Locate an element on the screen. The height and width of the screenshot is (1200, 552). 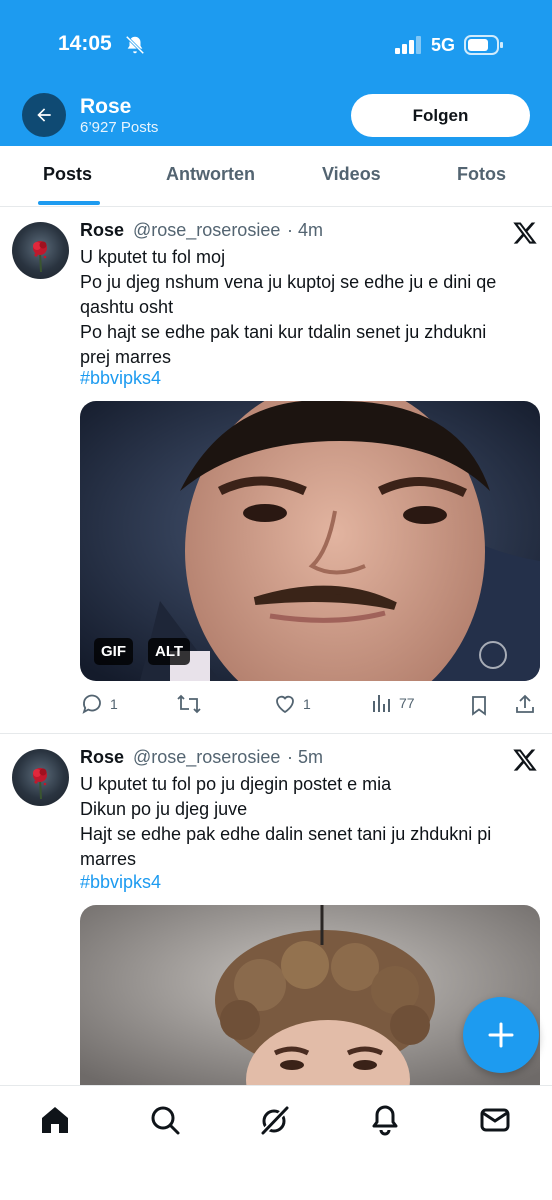
repost-icon is located at coordinates (189, 704).